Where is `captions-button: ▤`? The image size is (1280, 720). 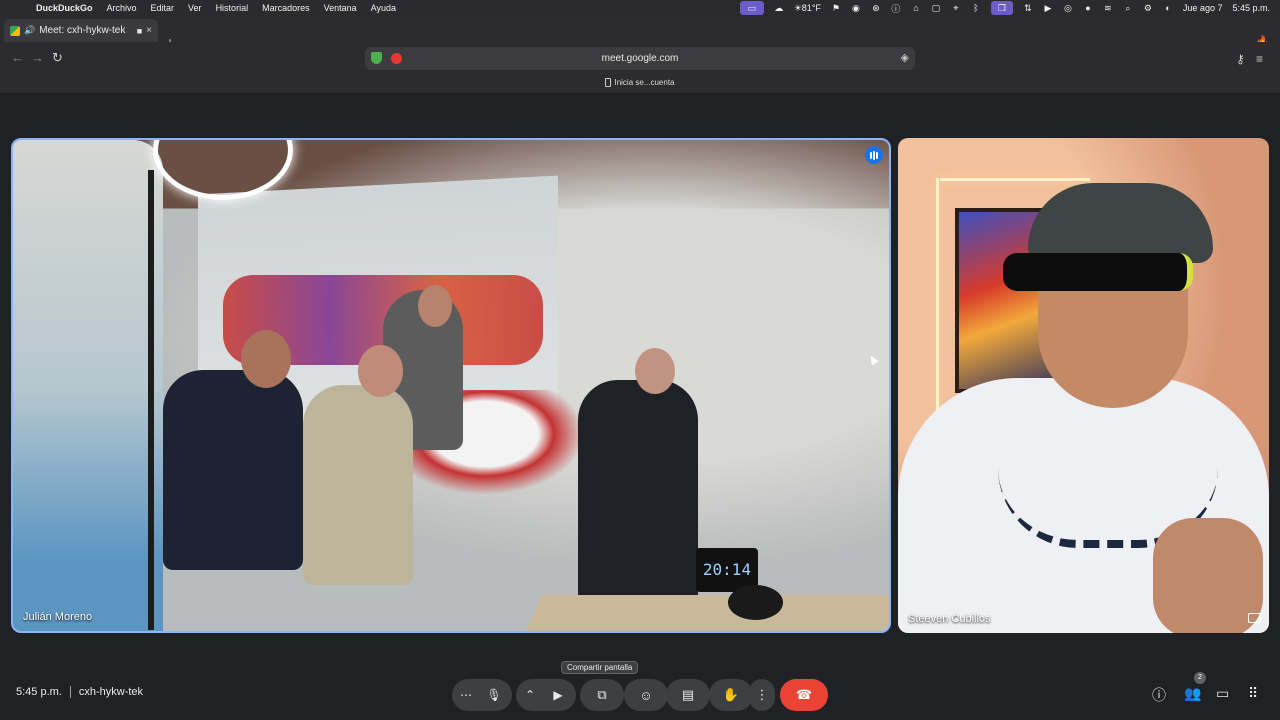 captions-button: ▤ is located at coordinates (688, 695).